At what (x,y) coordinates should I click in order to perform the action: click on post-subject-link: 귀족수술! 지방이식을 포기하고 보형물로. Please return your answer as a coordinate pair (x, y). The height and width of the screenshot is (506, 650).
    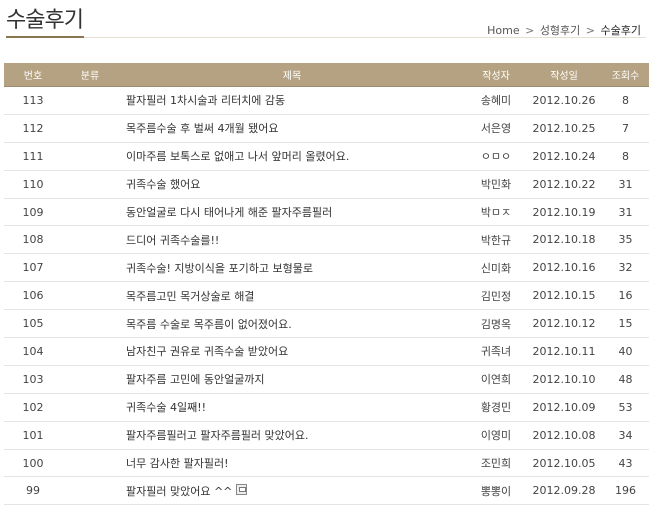
    Looking at the image, I should click on (219, 268).